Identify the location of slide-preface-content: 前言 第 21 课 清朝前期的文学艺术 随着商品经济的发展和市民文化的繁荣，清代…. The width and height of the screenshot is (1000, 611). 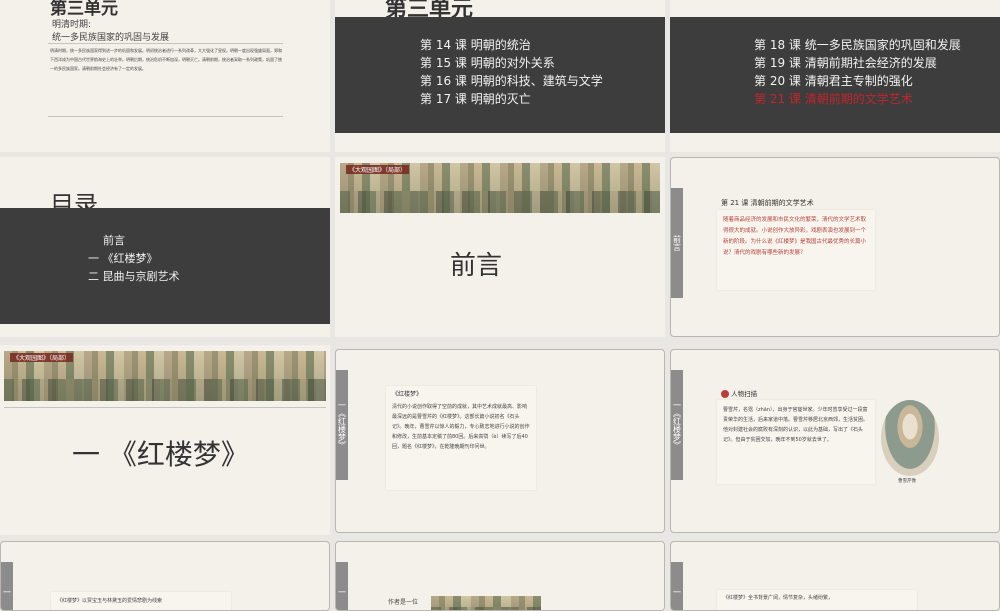
(835, 247).